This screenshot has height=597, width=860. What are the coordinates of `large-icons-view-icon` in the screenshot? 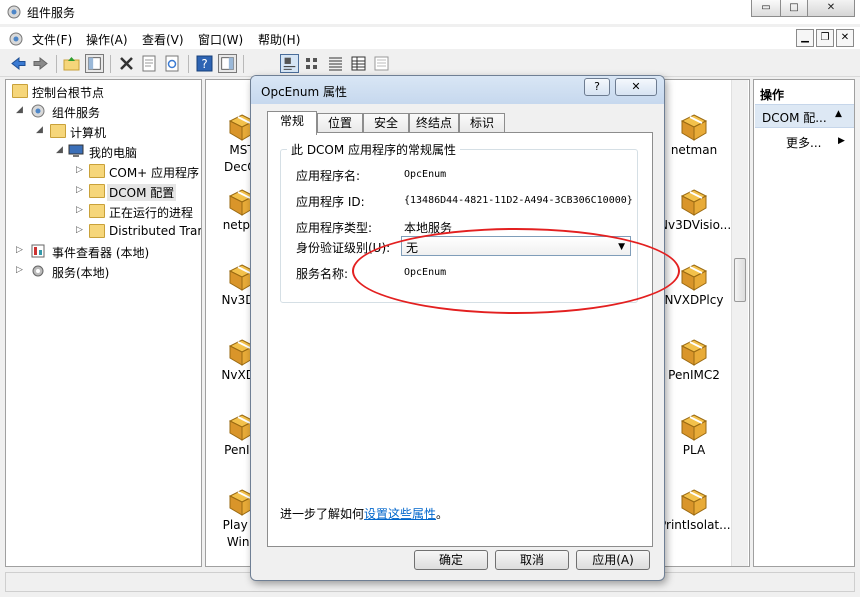 It's located at (289, 63).